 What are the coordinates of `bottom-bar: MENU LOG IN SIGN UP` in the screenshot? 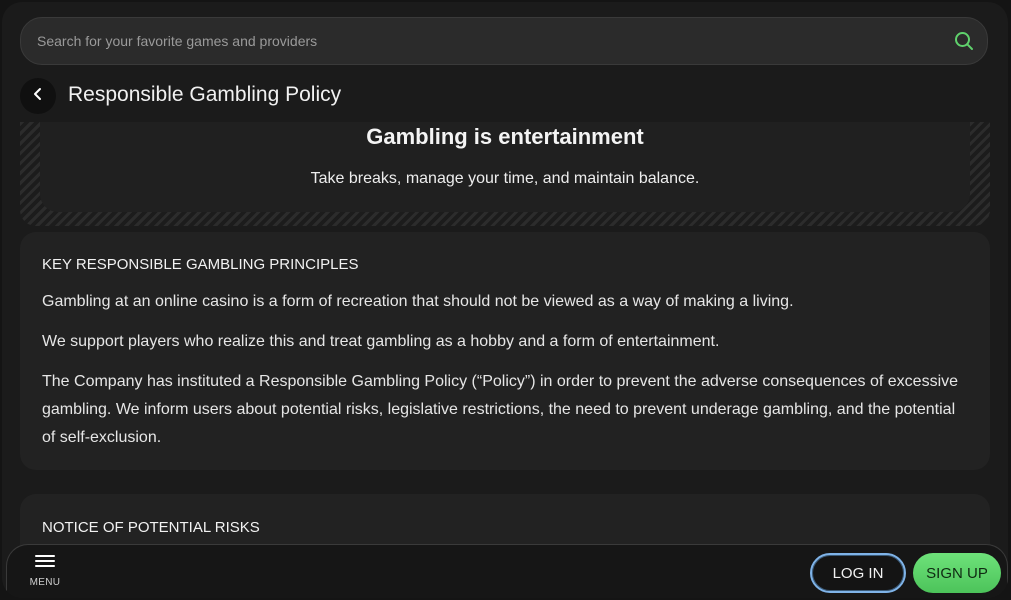 It's located at (507, 571).